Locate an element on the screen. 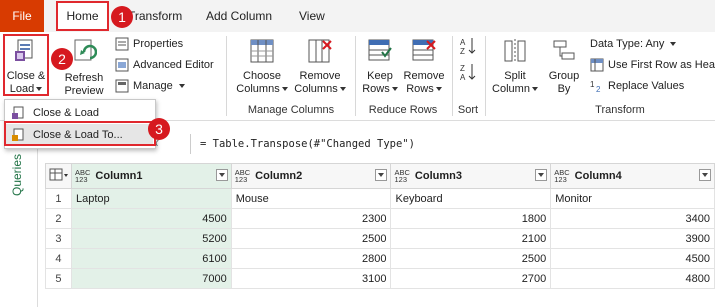 Image resolution: width=715 pixels, height=307 pixels. manage-label: Manage is located at coordinates (153, 86).